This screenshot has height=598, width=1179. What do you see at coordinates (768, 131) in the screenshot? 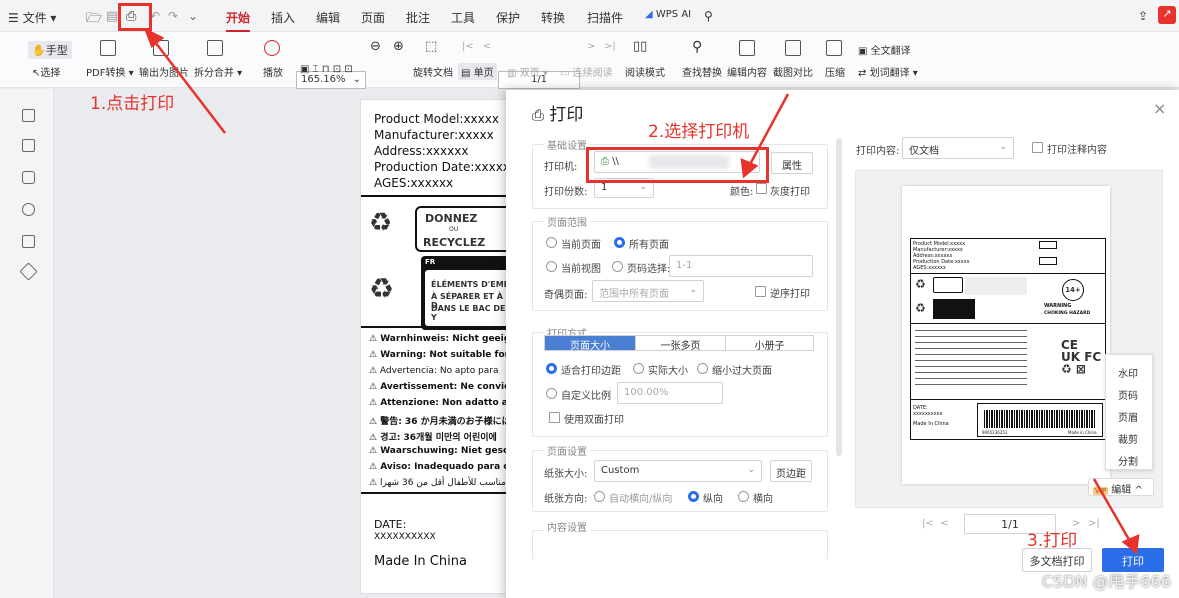
I see `arrow-step2` at bounding box center [768, 131].